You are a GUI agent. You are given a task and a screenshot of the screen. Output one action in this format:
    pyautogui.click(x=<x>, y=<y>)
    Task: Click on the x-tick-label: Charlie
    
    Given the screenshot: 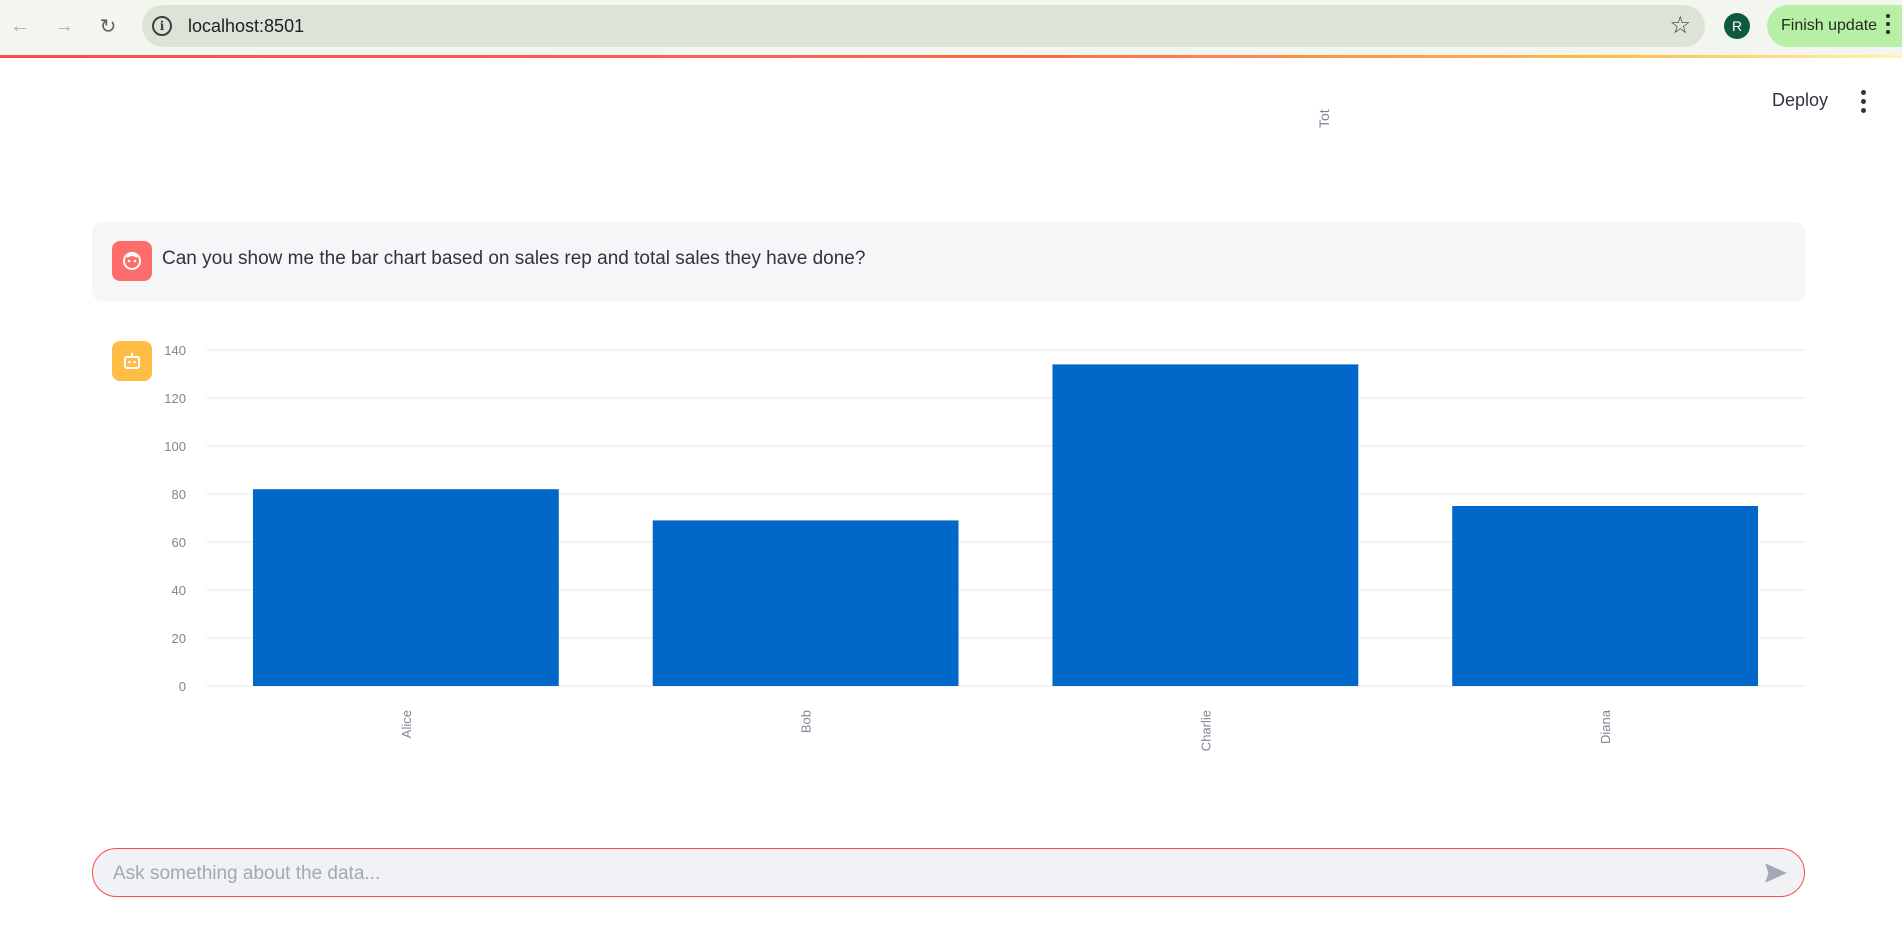 What is the action you would take?
    pyautogui.click(x=1205, y=730)
    